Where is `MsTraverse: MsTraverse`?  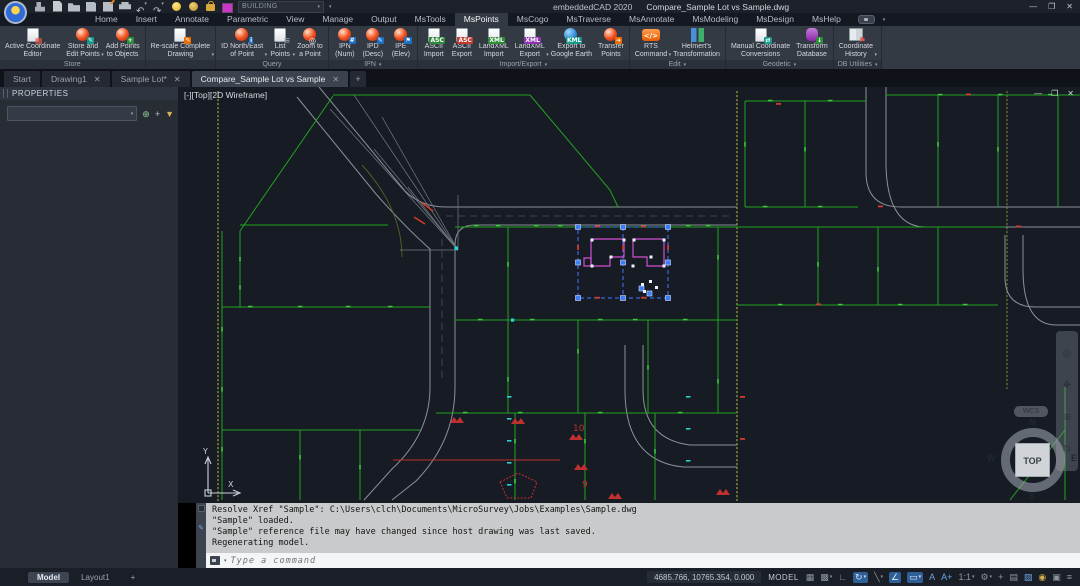 MsTraverse: MsTraverse is located at coordinates (588, 19).